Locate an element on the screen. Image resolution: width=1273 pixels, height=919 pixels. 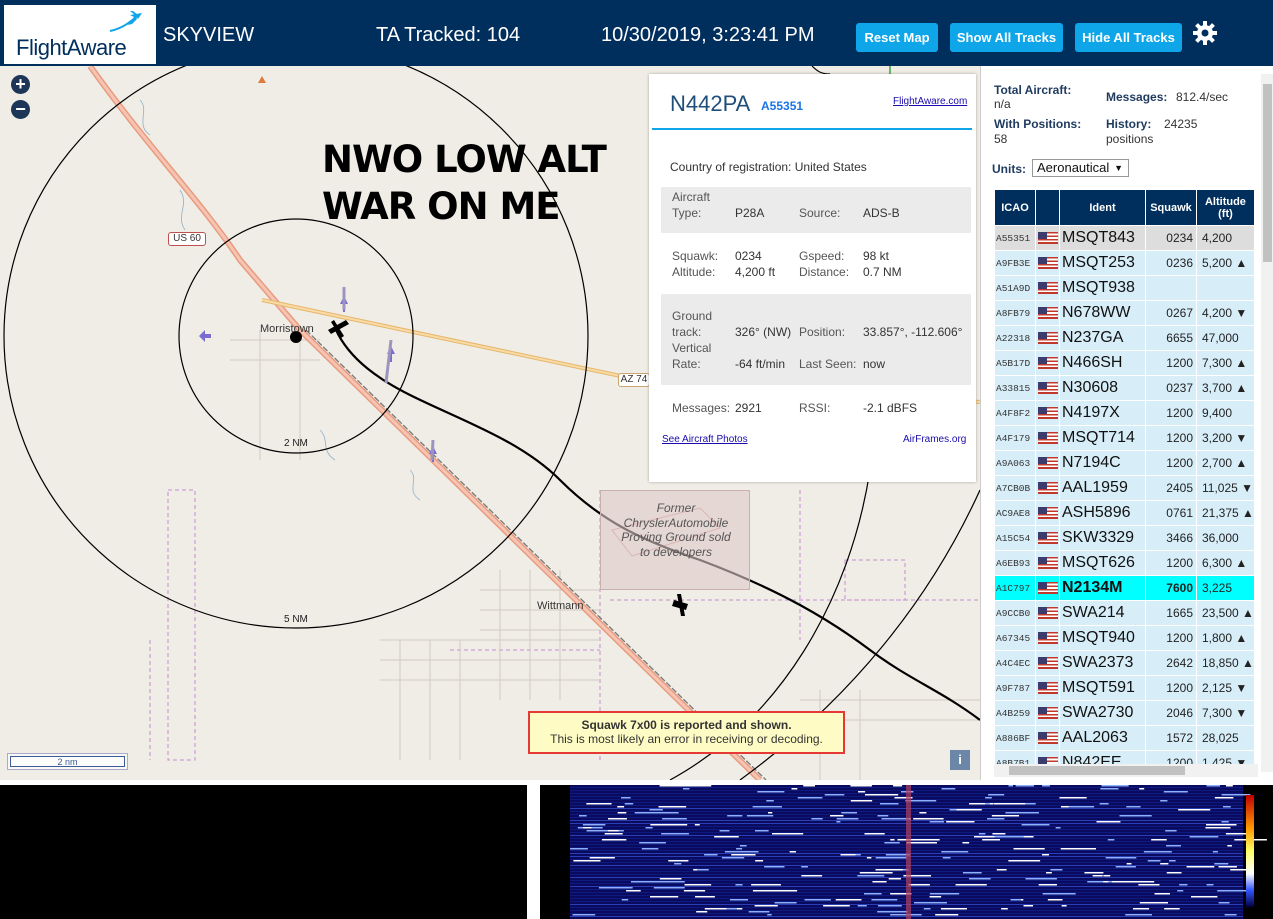
row-ident: AAL1959 is located at coordinates (1102, 488).